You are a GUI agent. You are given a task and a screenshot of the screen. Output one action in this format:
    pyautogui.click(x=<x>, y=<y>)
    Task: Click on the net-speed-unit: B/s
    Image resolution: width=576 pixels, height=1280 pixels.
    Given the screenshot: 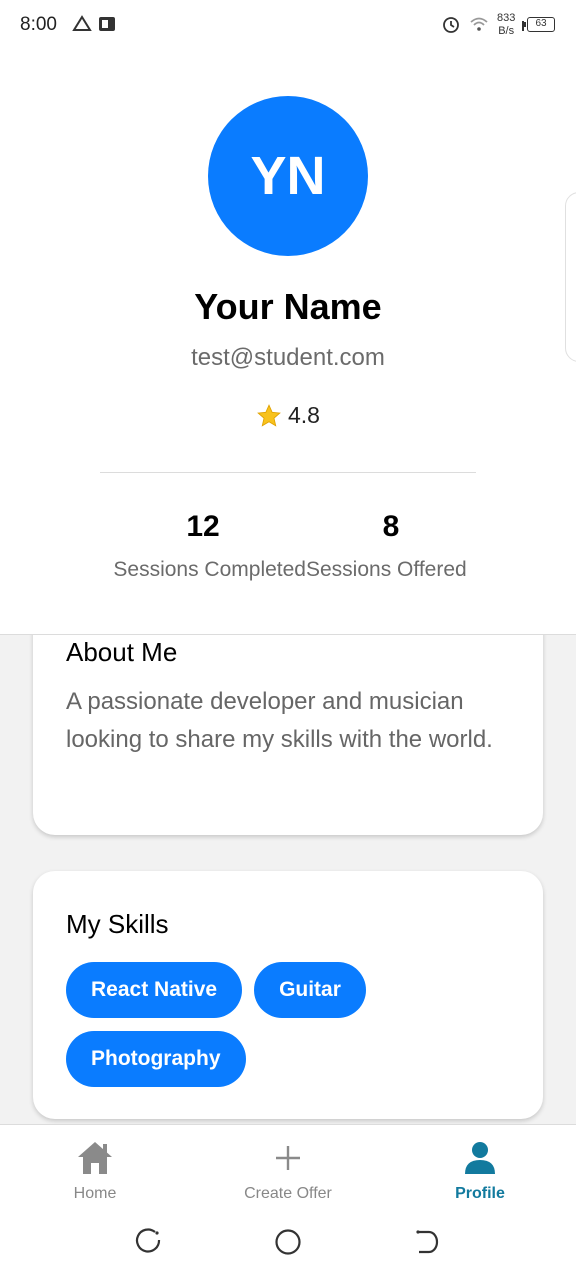 What is the action you would take?
    pyautogui.click(x=506, y=31)
    